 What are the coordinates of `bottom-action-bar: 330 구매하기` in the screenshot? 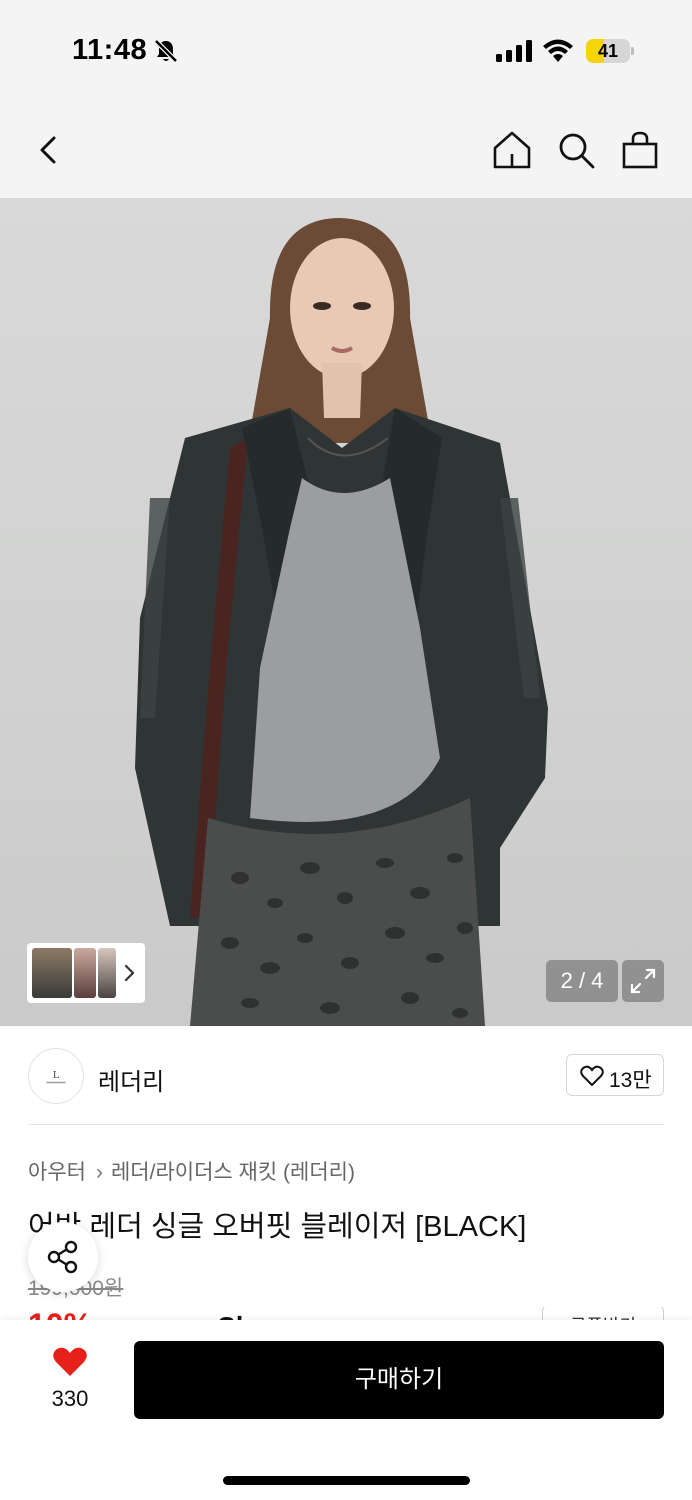 It's located at (346, 1410).